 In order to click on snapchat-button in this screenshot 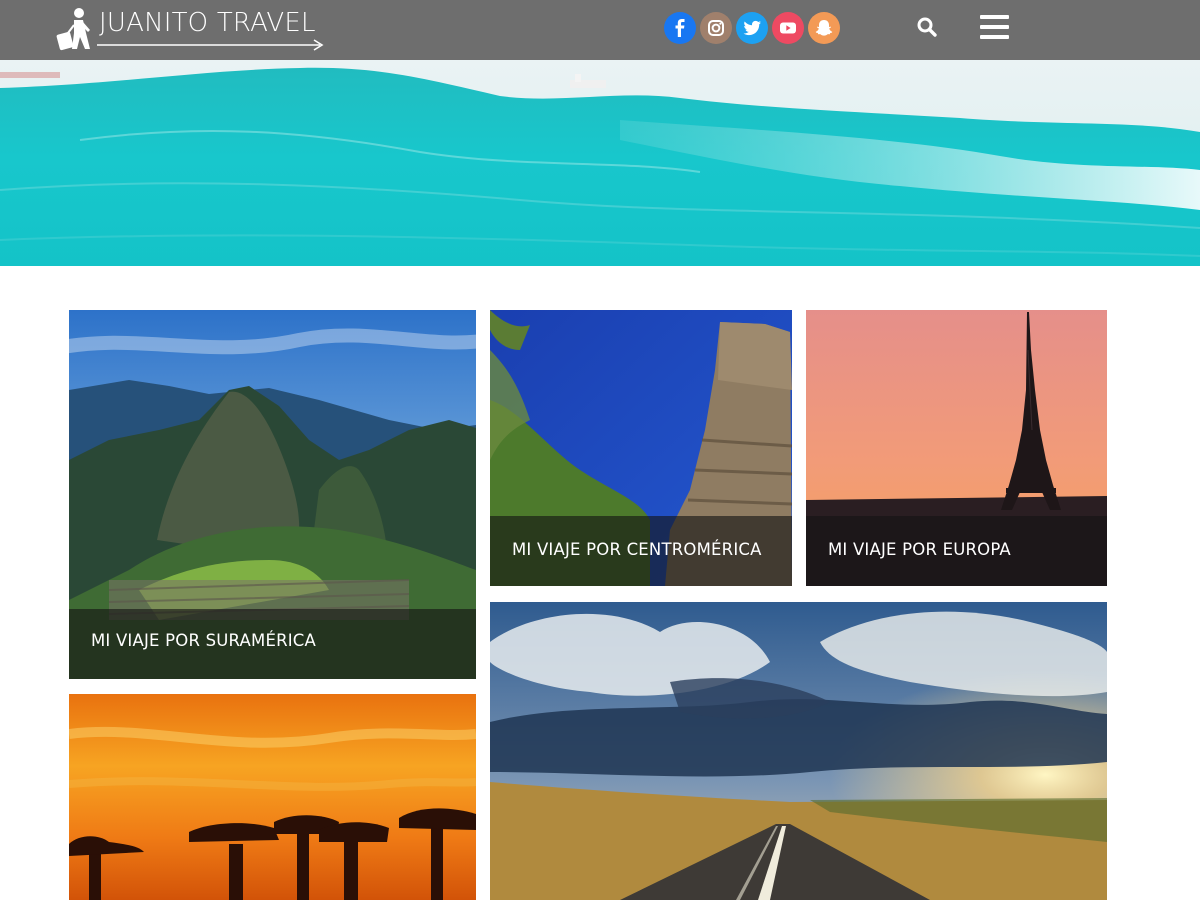, I will do `click(824, 28)`.